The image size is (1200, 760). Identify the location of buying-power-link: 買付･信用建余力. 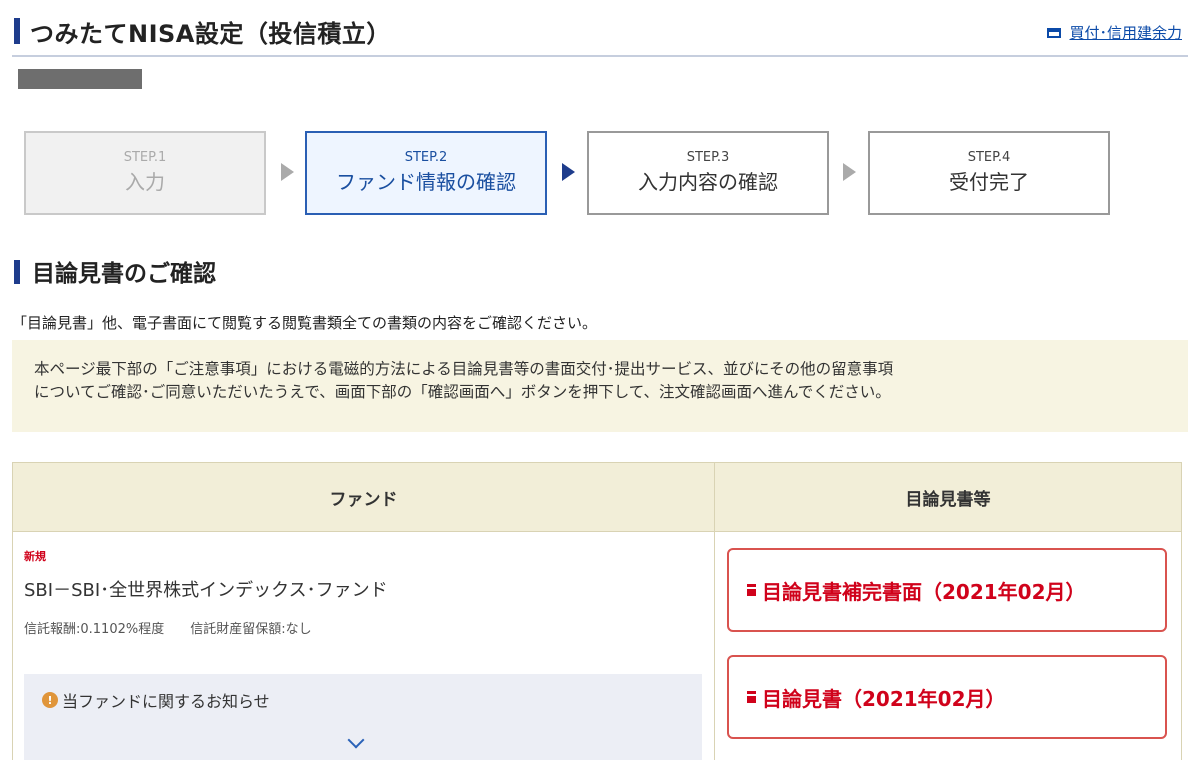
(1114, 32).